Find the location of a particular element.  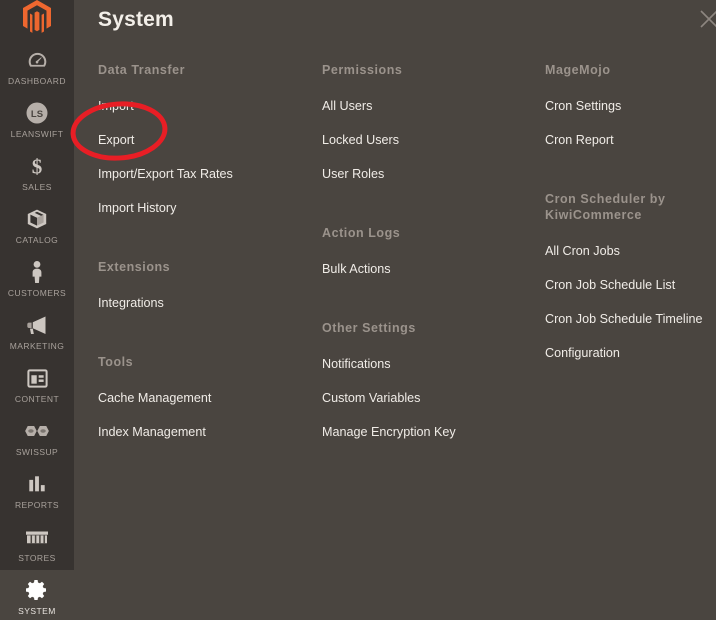

gear-icon is located at coordinates (37, 590).